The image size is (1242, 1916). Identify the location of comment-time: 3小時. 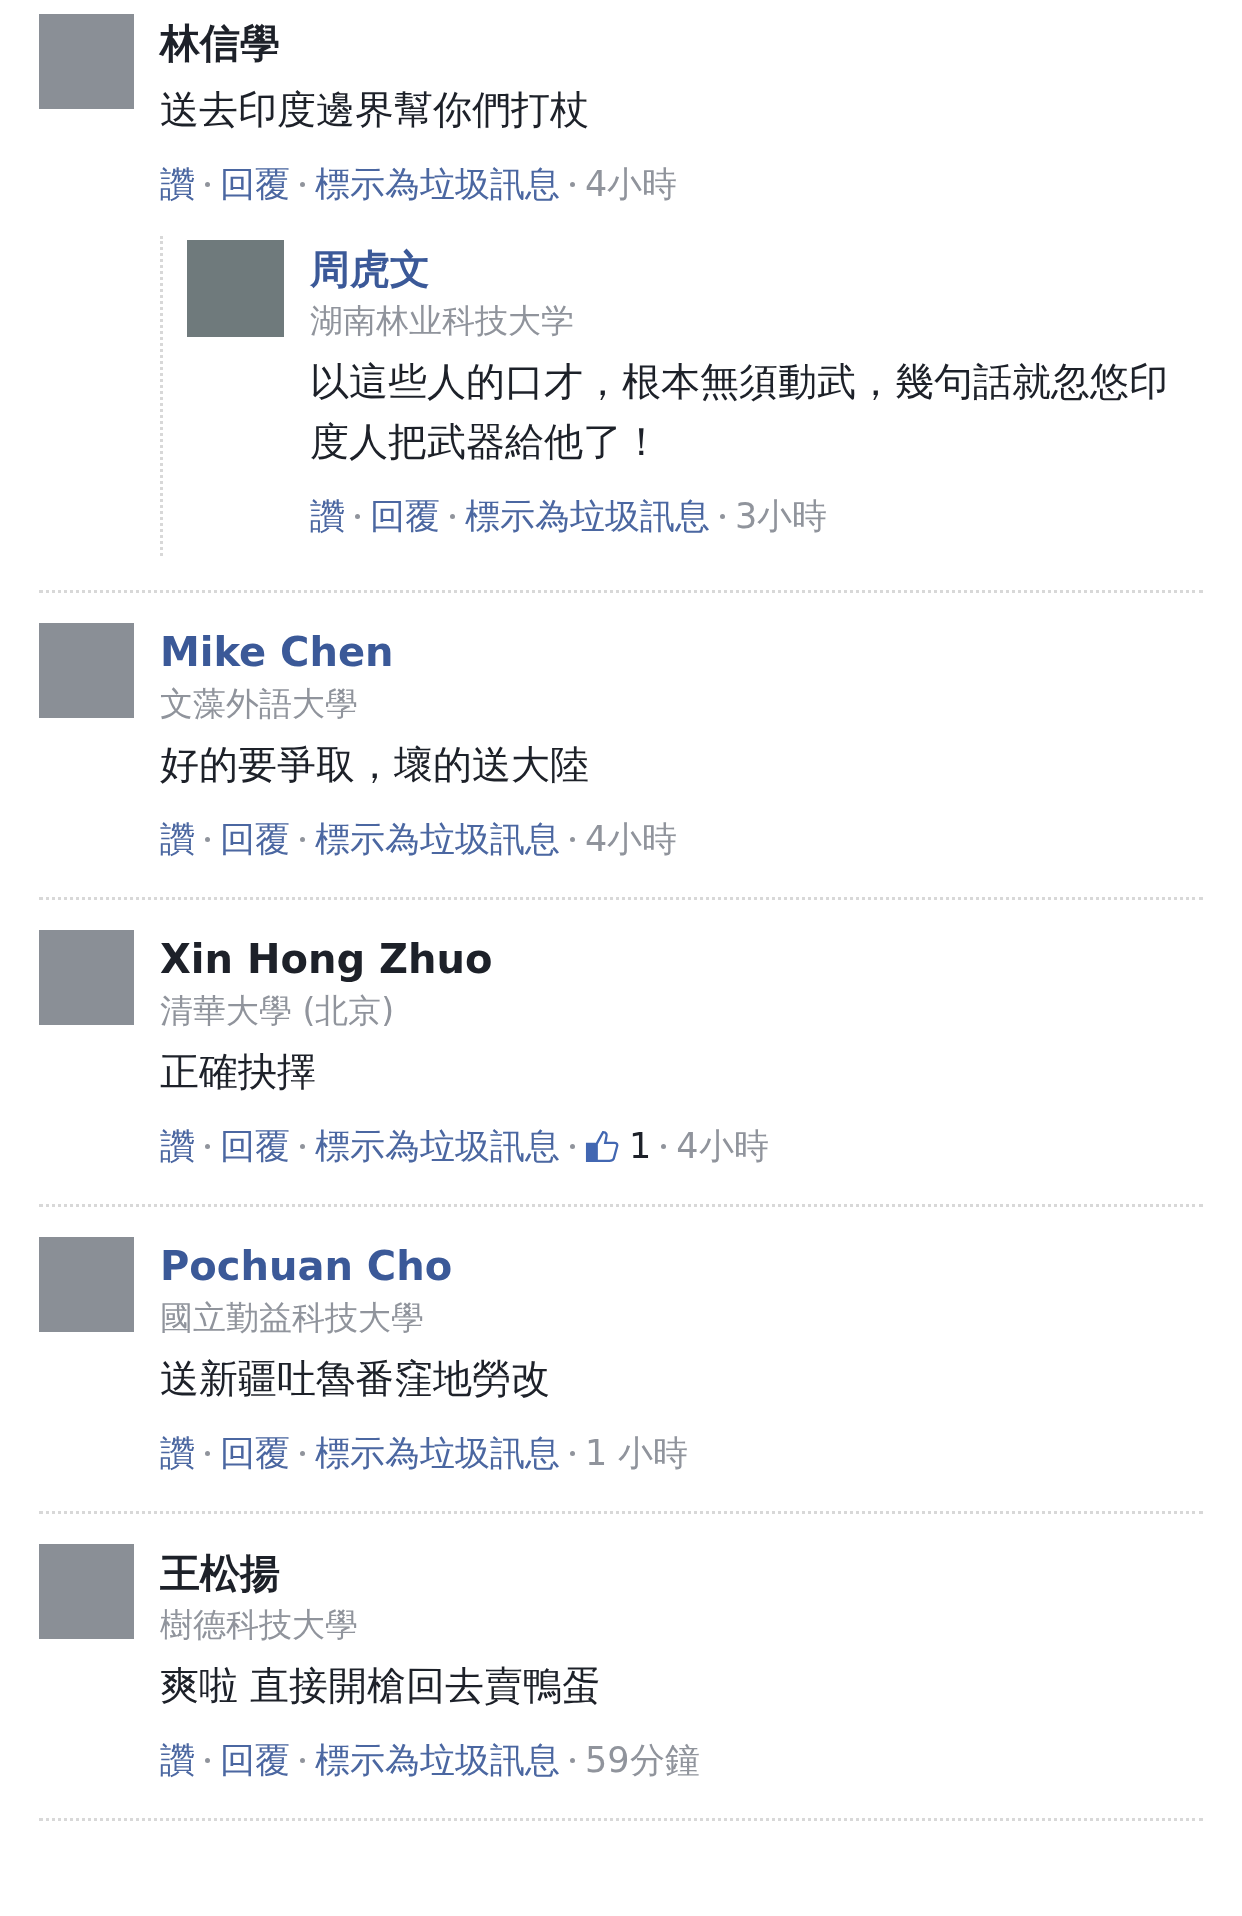
(781, 516).